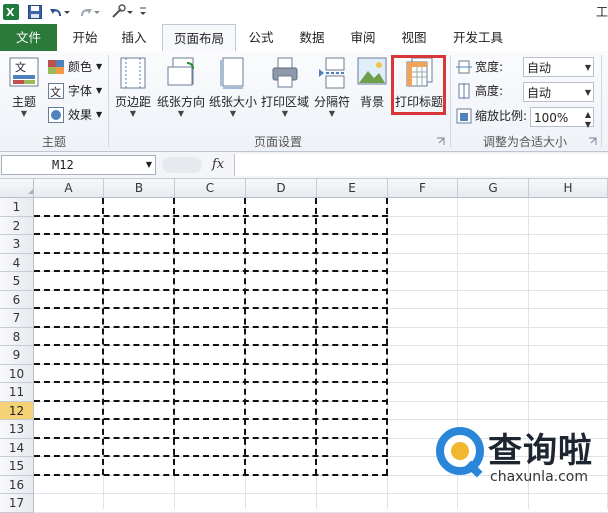 The height and width of the screenshot is (513, 608). What do you see at coordinates (90, 11) in the screenshot?
I see `redo-icon` at bounding box center [90, 11].